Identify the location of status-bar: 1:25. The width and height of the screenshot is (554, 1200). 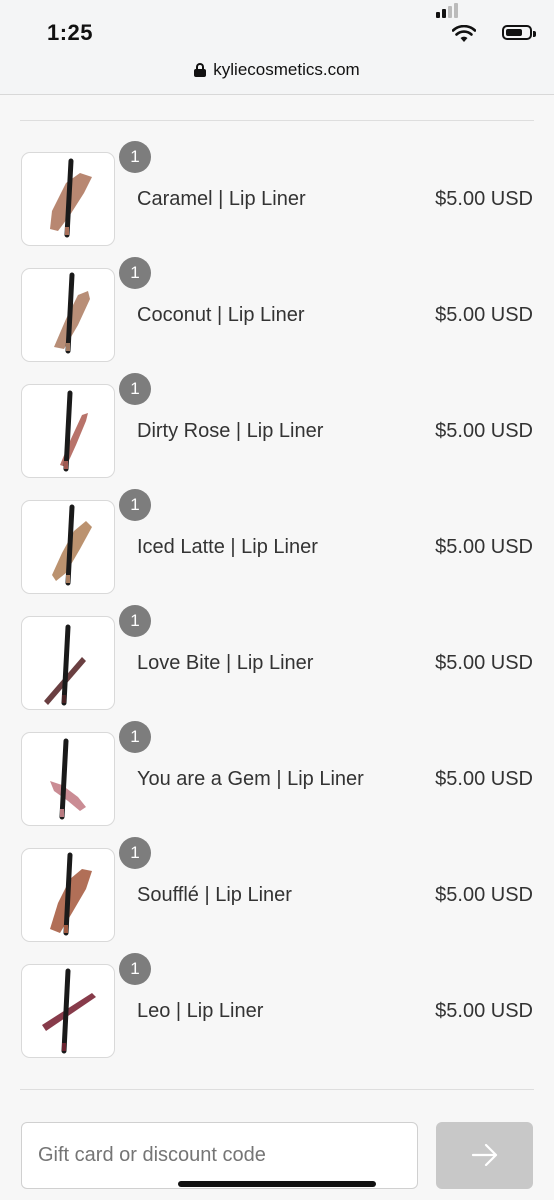
(277, 29).